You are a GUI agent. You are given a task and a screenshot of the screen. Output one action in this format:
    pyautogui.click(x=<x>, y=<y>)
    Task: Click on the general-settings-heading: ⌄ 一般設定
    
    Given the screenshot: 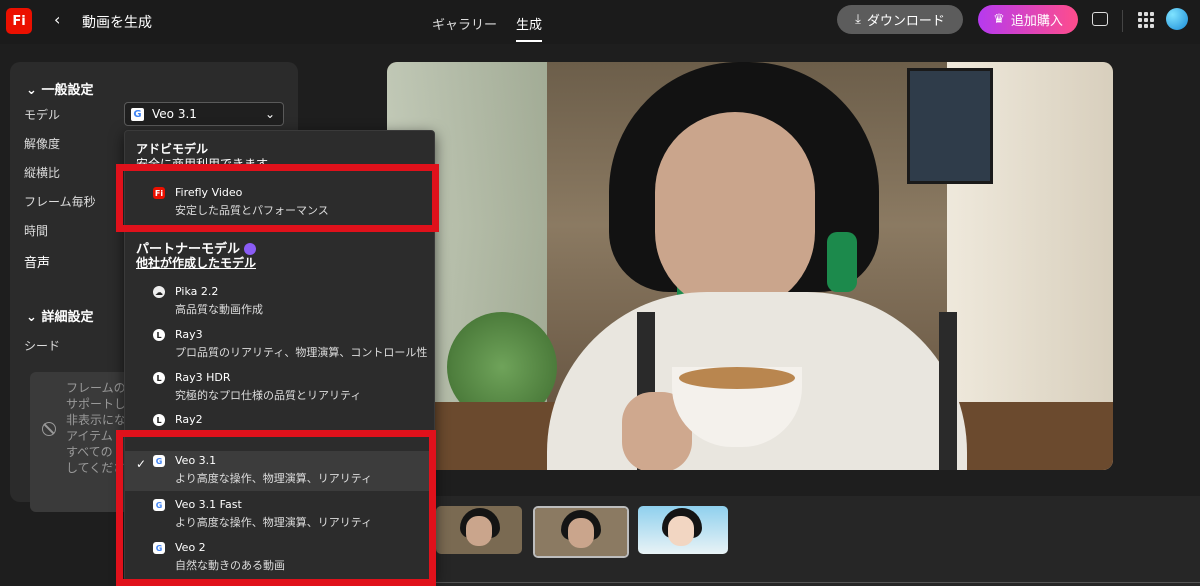 What is the action you would take?
    pyautogui.click(x=59, y=88)
    